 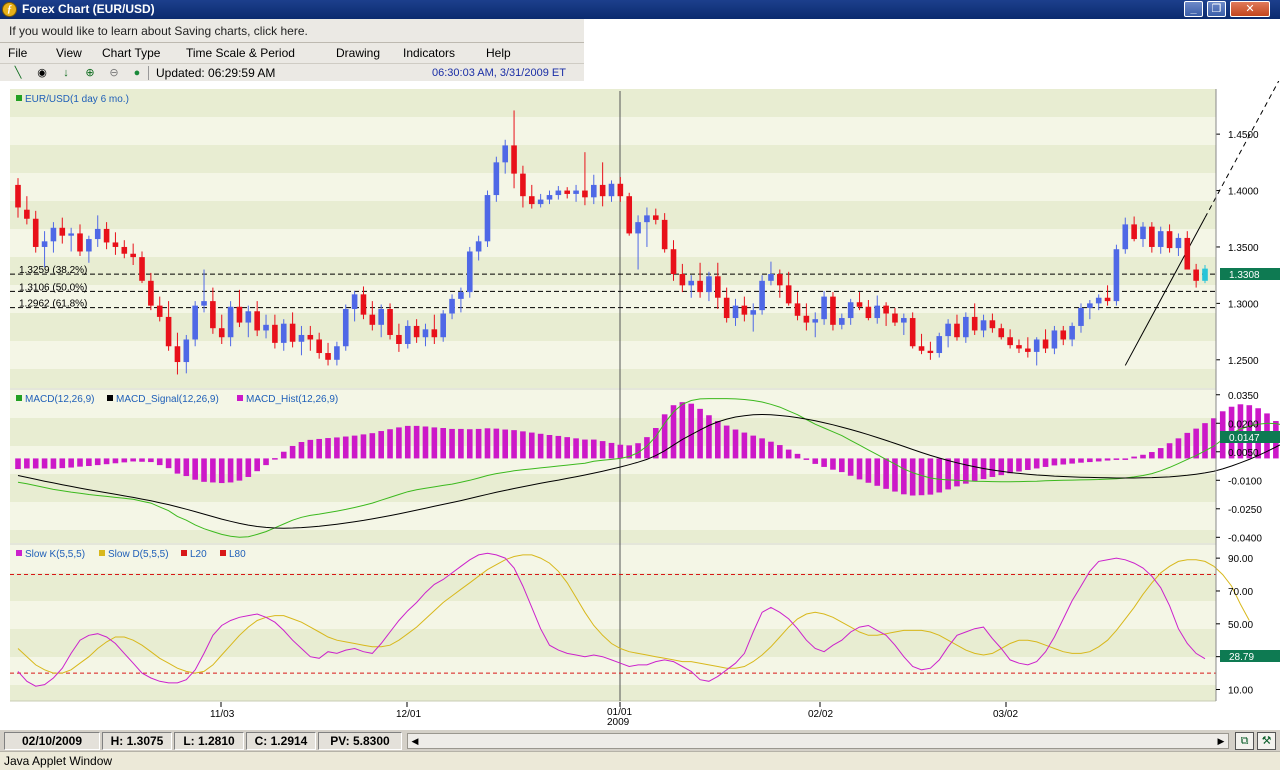 What do you see at coordinates (88, 9) in the screenshot?
I see `window-title: Forex Chart (EUR/USD)` at bounding box center [88, 9].